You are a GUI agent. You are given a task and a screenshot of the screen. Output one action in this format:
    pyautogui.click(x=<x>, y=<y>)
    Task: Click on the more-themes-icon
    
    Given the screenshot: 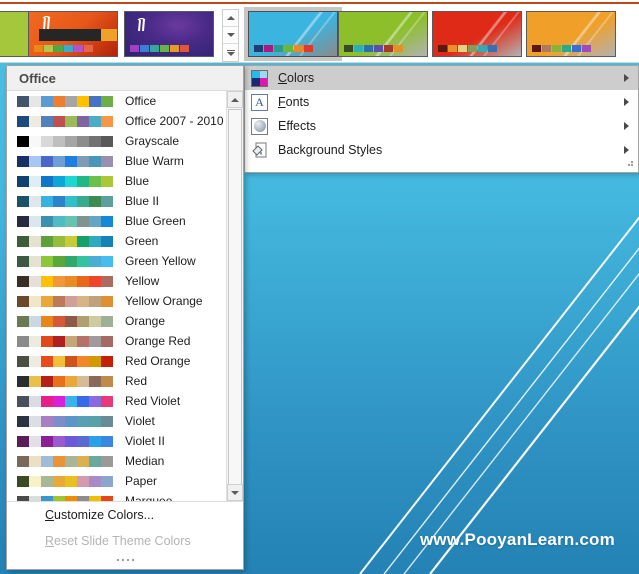 What is the action you would take?
    pyautogui.click(x=230, y=52)
    